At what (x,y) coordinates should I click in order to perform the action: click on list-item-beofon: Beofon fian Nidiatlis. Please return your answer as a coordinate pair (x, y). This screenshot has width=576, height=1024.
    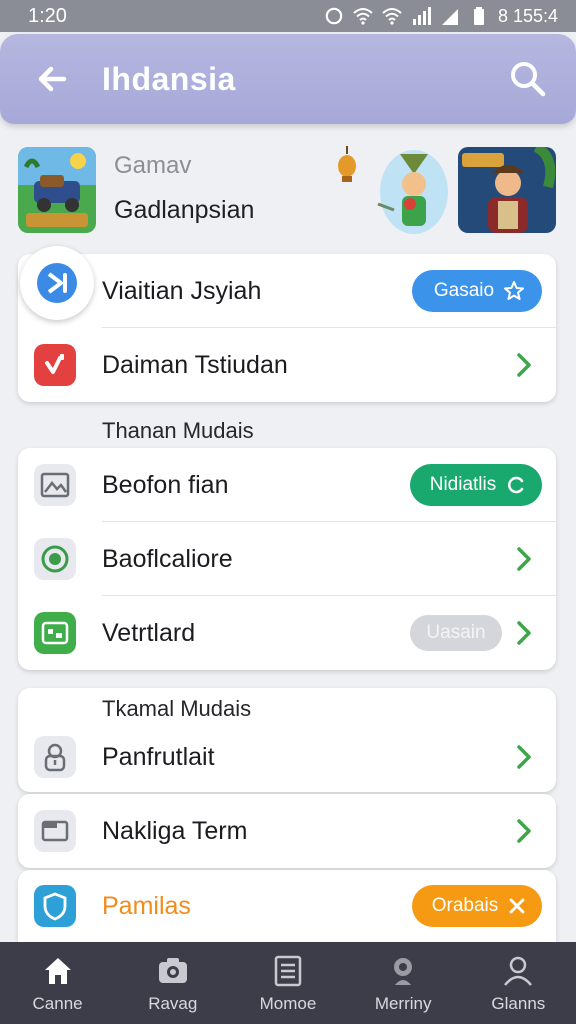
    Looking at the image, I should click on (287, 485).